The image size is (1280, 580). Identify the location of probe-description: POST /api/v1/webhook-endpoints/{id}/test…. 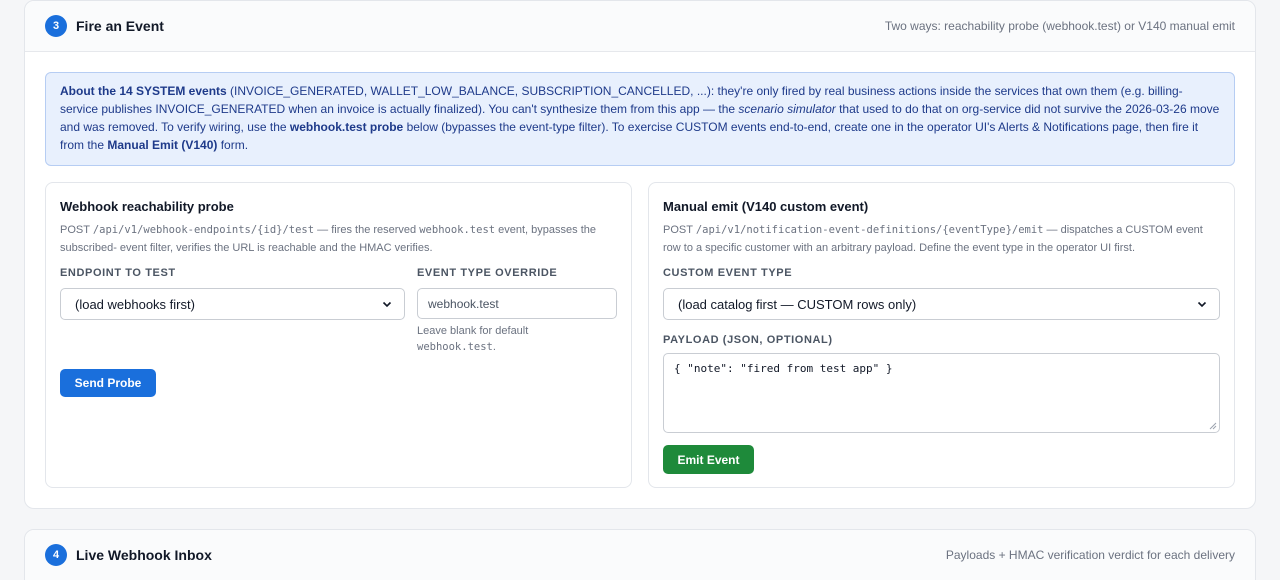
(338, 239).